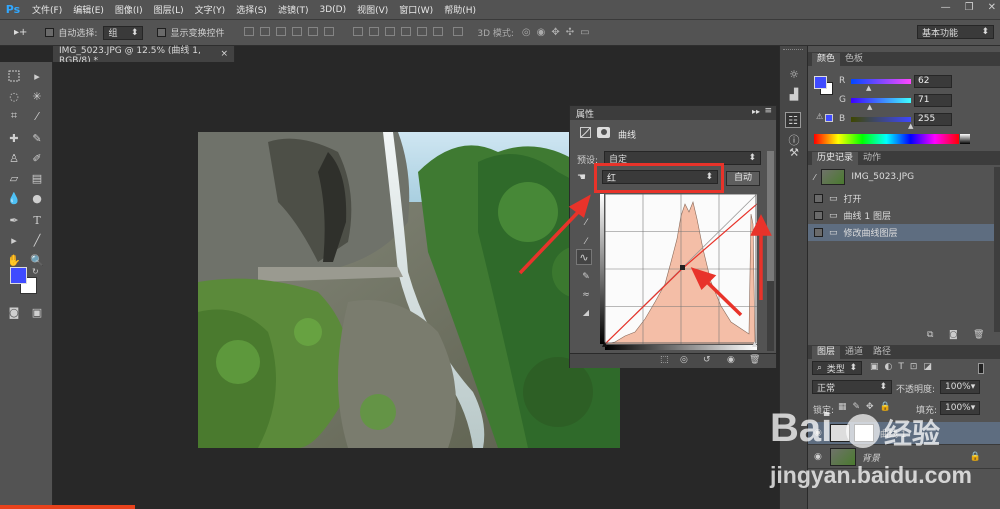 The height and width of the screenshot is (509, 1000). I want to click on tab-paths: 路径, so click(882, 352).